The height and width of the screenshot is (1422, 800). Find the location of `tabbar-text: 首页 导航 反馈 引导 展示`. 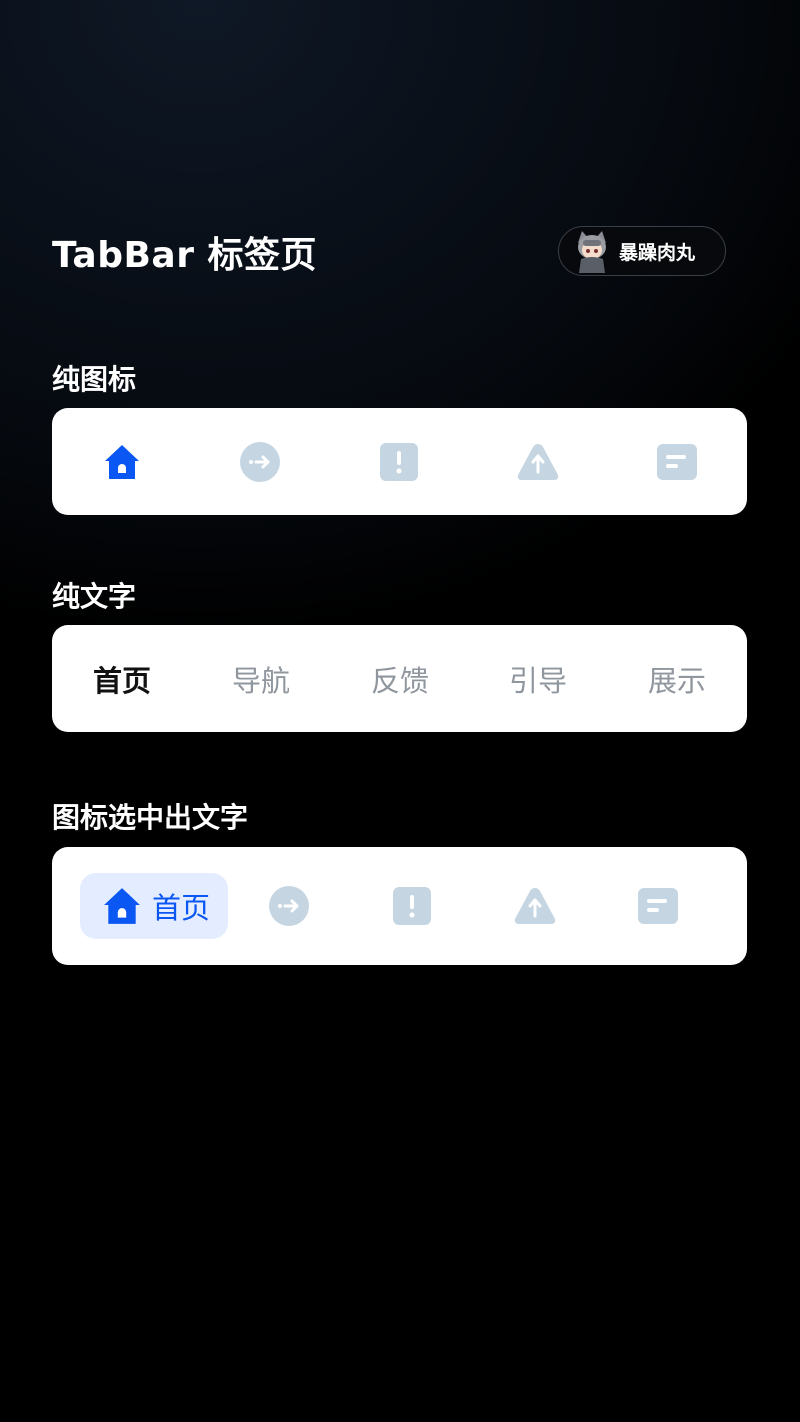

tabbar-text: 首页 导航 反馈 引导 展示 is located at coordinates (399, 678).